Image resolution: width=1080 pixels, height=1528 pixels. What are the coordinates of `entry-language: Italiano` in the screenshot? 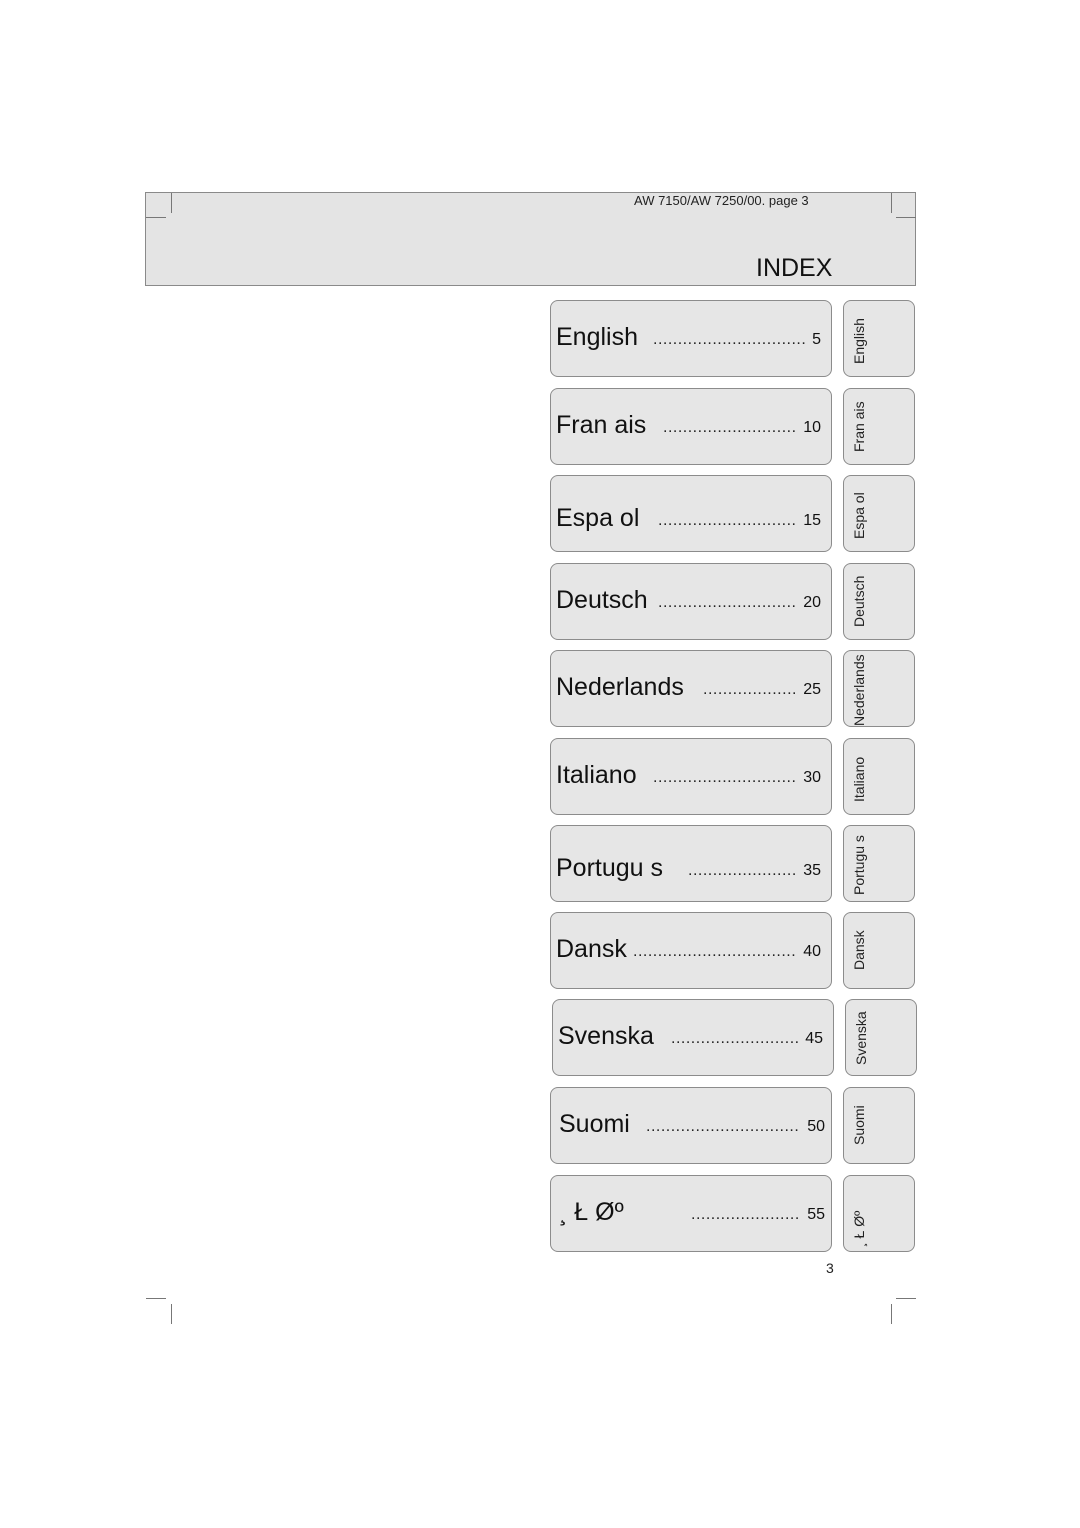 It's located at (596, 775).